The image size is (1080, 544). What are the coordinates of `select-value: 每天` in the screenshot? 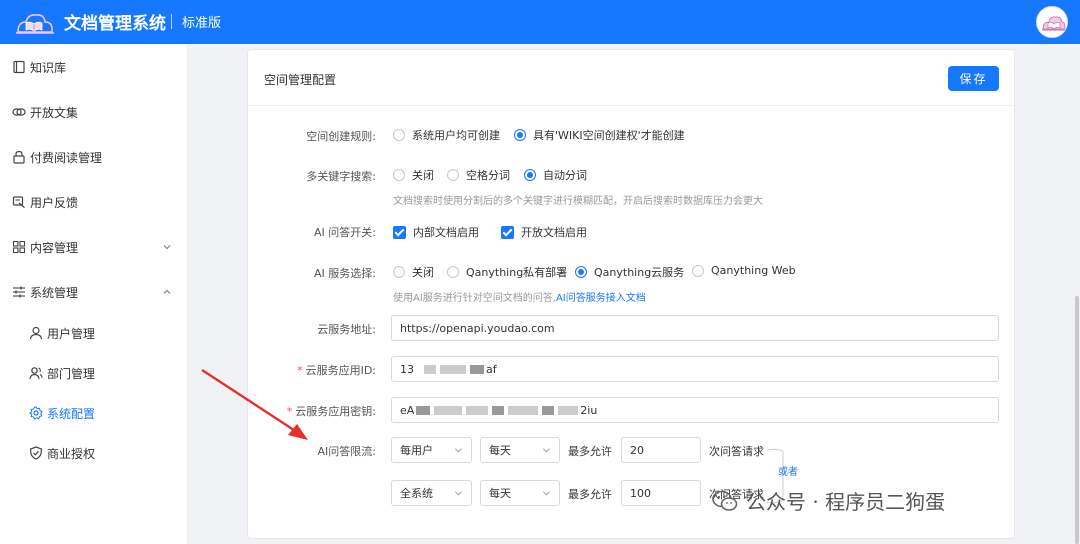 It's located at (500, 493).